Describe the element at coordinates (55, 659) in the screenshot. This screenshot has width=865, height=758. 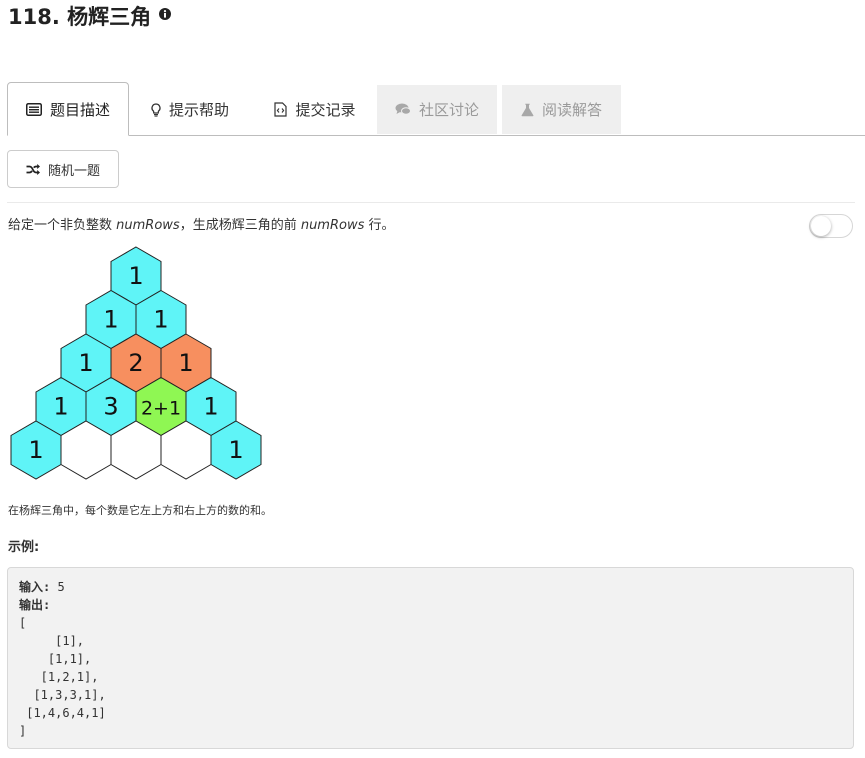
I see `output-line: [1,1],` at that location.